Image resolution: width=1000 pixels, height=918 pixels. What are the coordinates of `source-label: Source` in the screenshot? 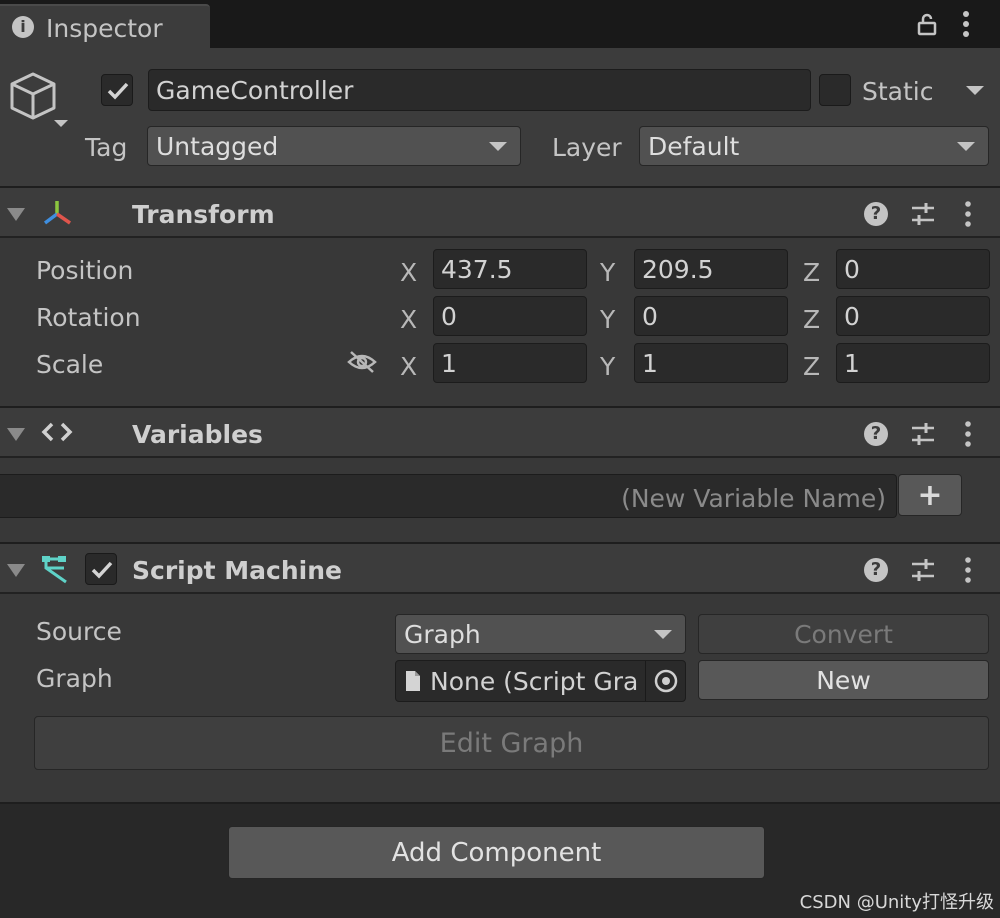 It's located at (79, 631).